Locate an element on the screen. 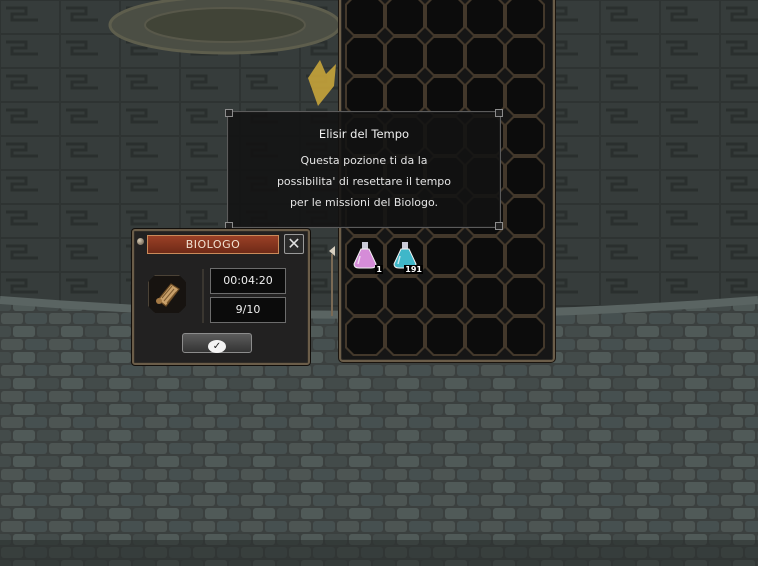  biologo-window: BIOLOGO ✕ 00:04:20 9/10 ✓ is located at coordinates (221, 297).